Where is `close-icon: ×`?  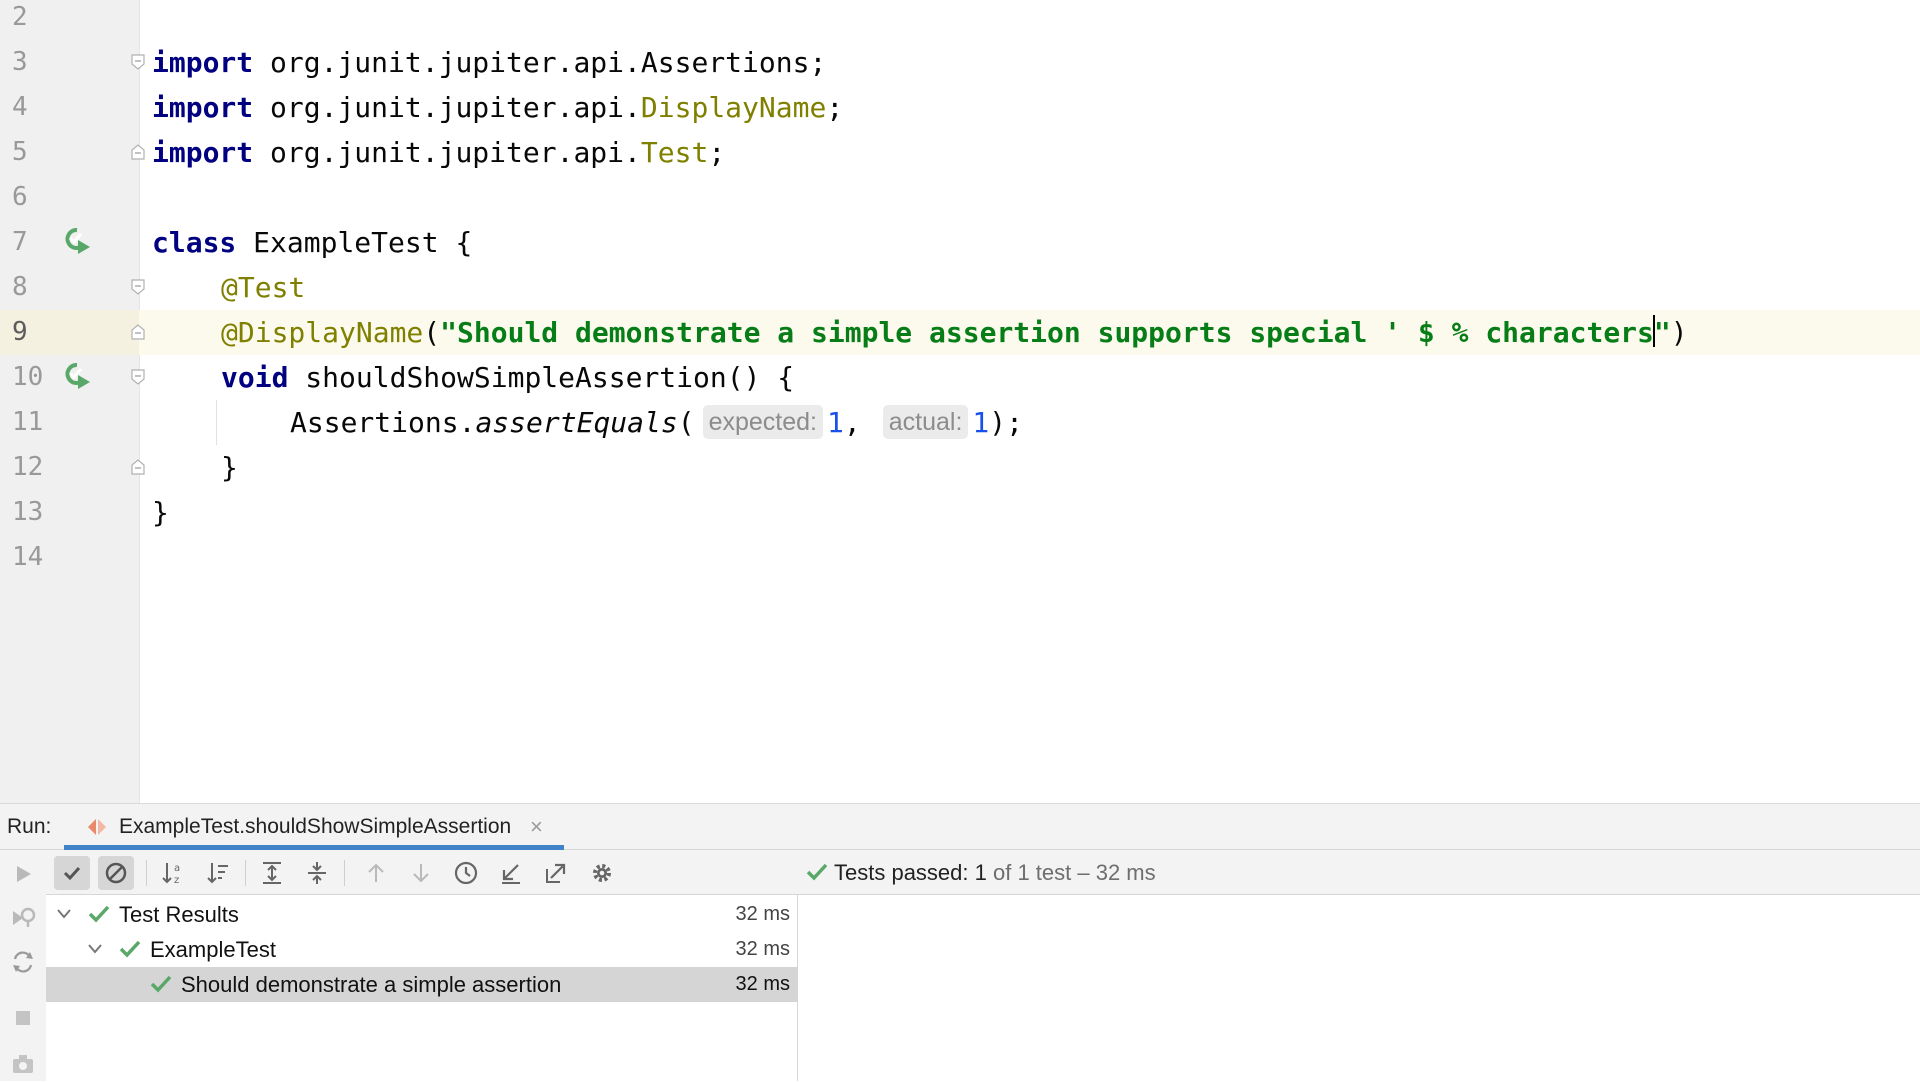
close-icon: × is located at coordinates (536, 827).